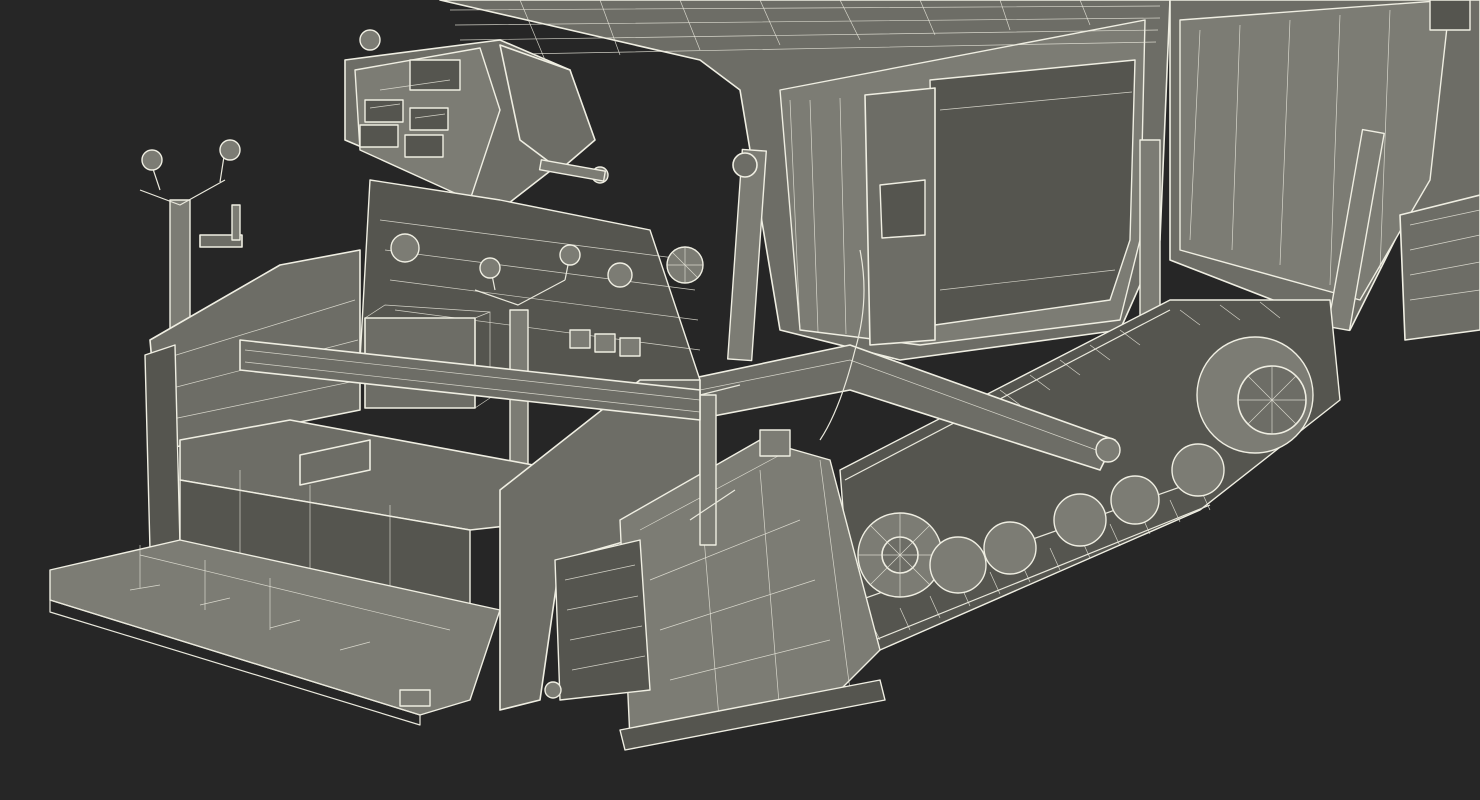 This screenshot has width=1480, height=800. I want to click on operator-platform, so click(305, 572).